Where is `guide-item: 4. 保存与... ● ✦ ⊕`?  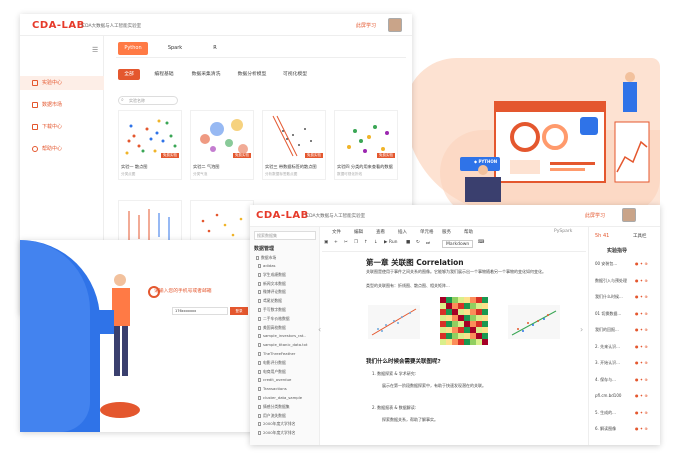 guide-item: 4. 保存与... ● ✦ ⊕ is located at coordinates (625, 380).